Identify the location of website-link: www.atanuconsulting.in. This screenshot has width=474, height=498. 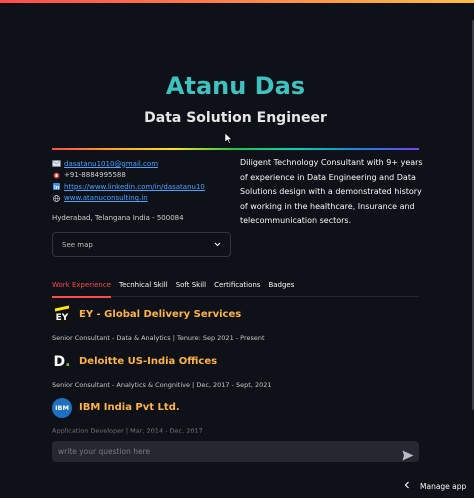
(106, 198).